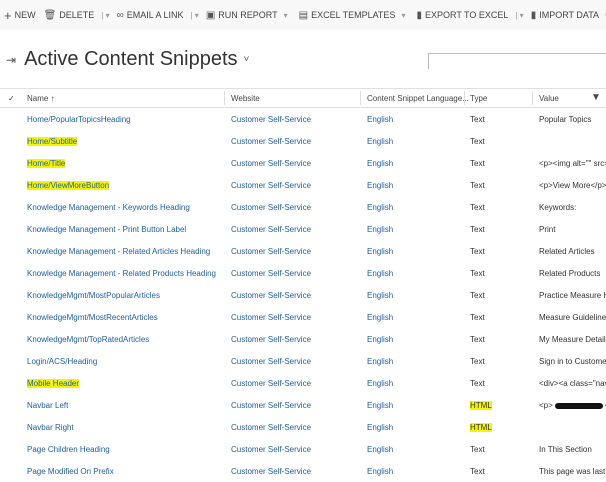 The height and width of the screenshot is (482, 606). Describe the element at coordinates (572, 383) in the screenshot. I see `value-text: <div><a class="navl` at that location.